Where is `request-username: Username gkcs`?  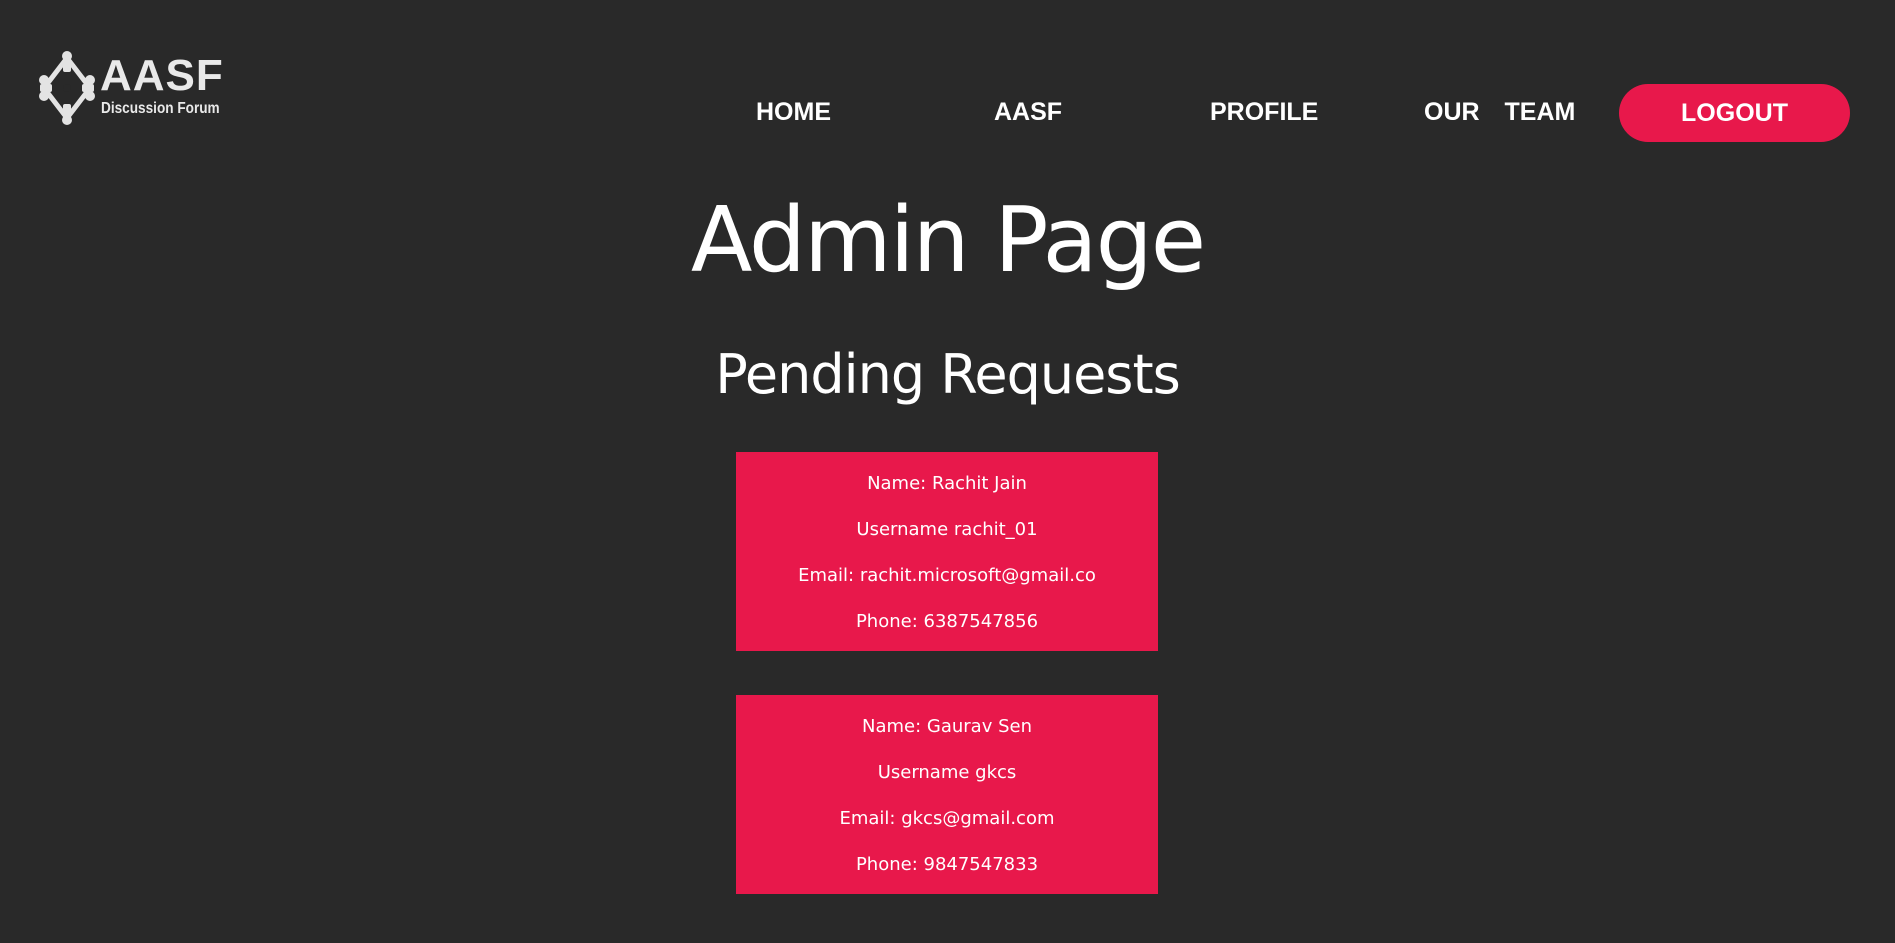
request-username: Username gkcs is located at coordinates (947, 772).